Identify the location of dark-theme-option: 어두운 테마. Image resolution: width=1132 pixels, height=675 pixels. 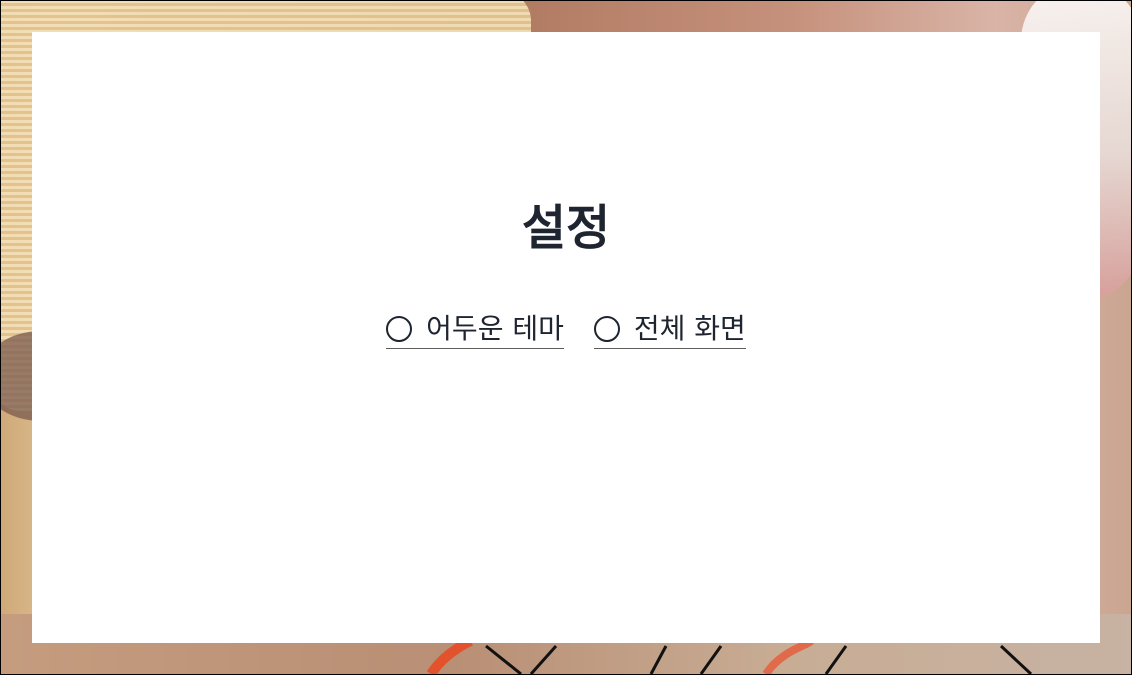
(475, 329).